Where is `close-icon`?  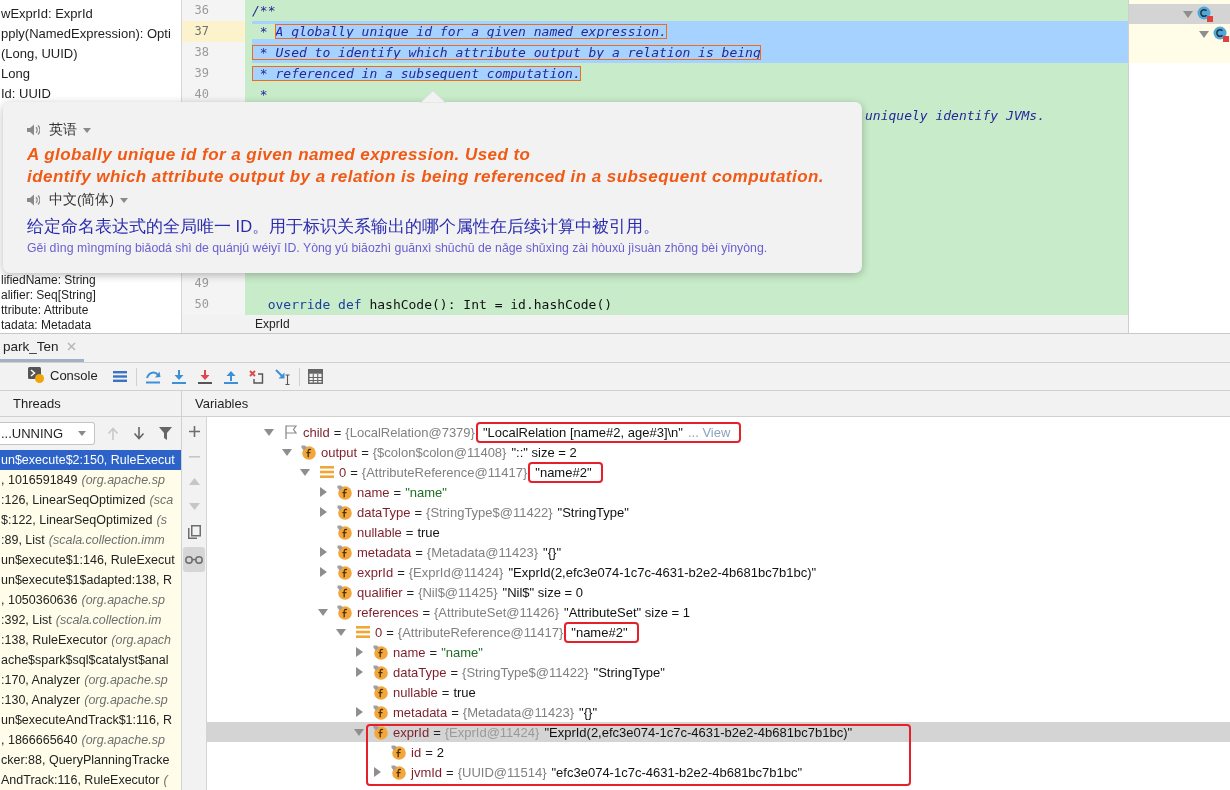
close-icon is located at coordinates (71, 346).